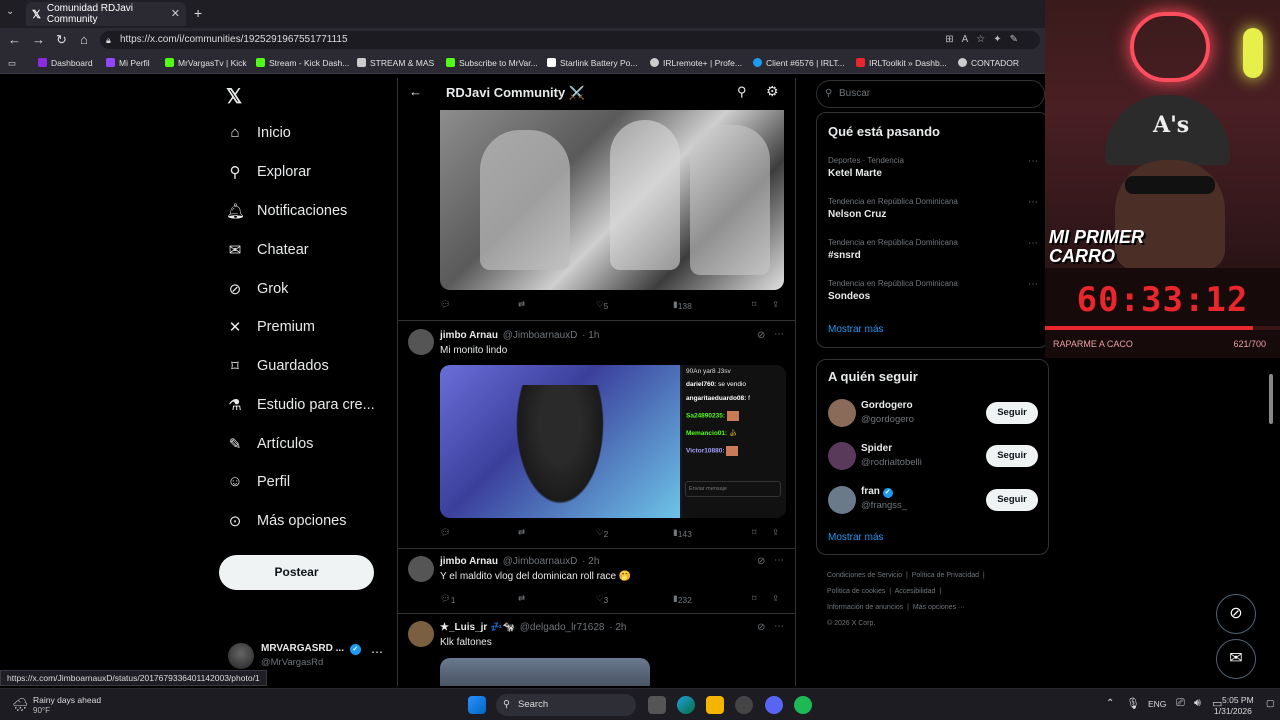 The image size is (1280, 720). What do you see at coordinates (286, 521) in the screenshot?
I see `nav-mas-opciones: ⊙ Más opciones` at bounding box center [286, 521].